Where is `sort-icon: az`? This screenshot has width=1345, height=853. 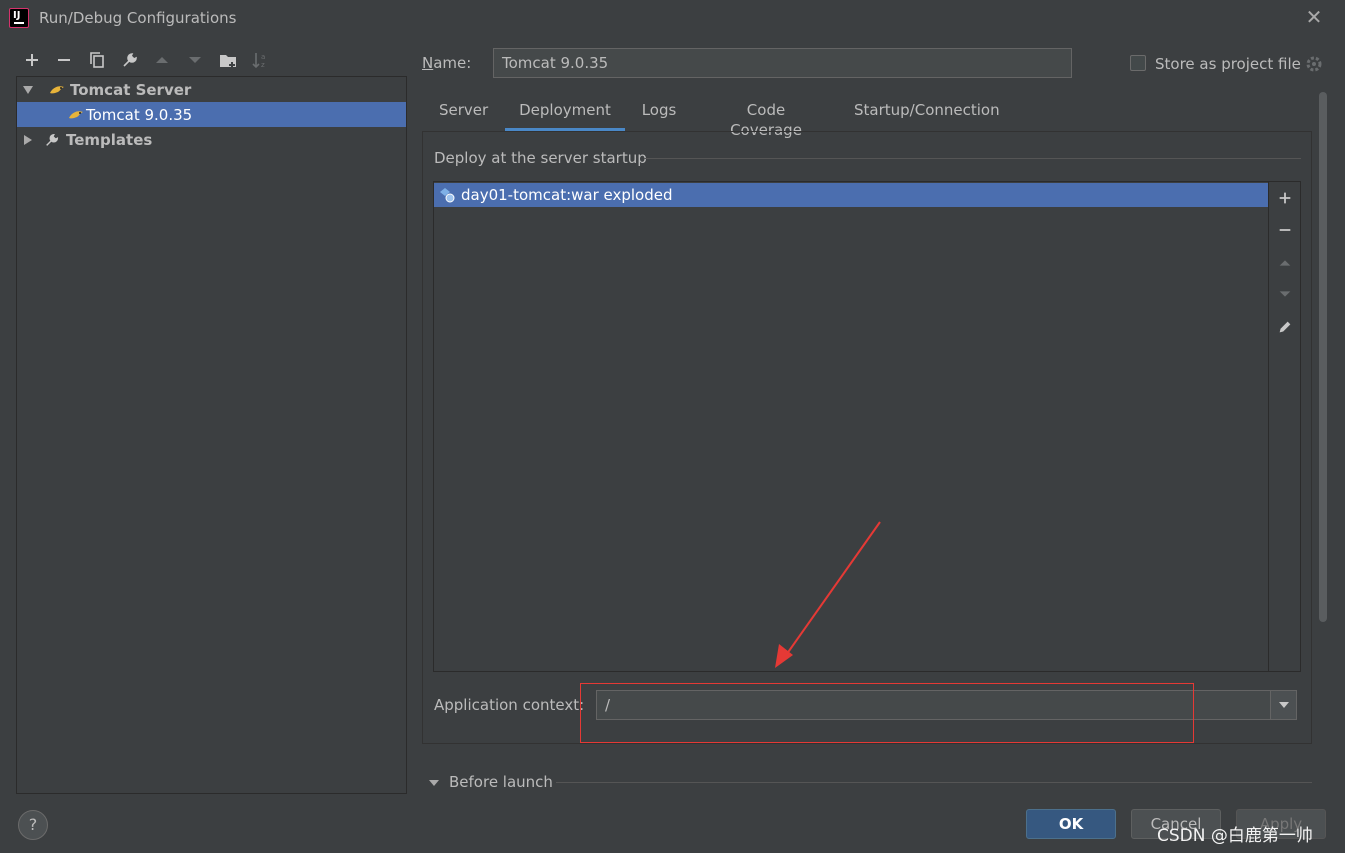 sort-icon: az is located at coordinates (260, 60).